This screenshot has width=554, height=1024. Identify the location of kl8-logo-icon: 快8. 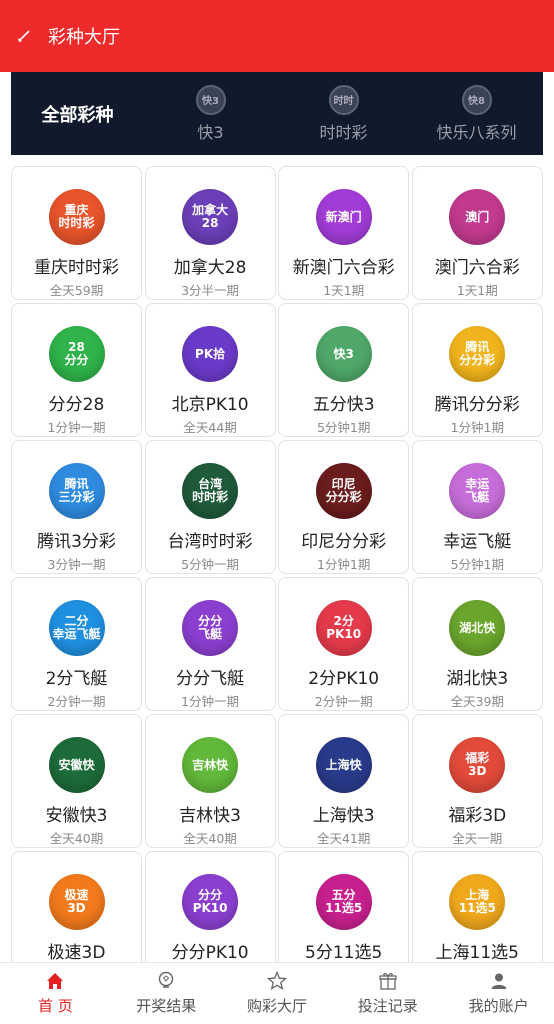
(476, 99).